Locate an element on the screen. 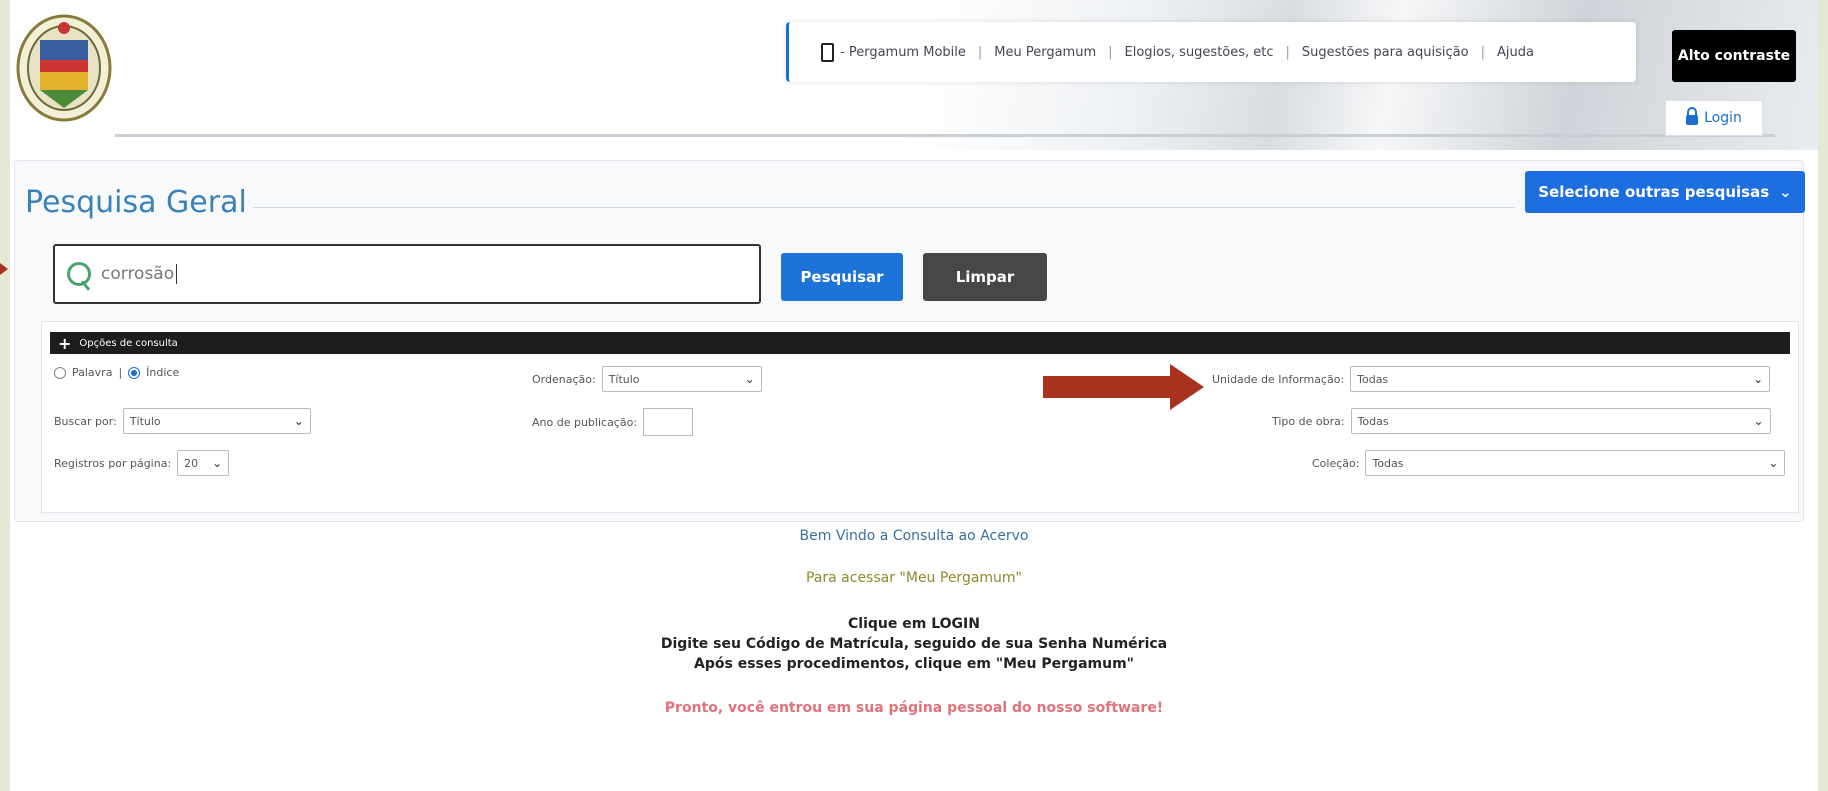 The image size is (1828, 791). nav-meu-pergamum: Meu Pergamum is located at coordinates (1045, 52).